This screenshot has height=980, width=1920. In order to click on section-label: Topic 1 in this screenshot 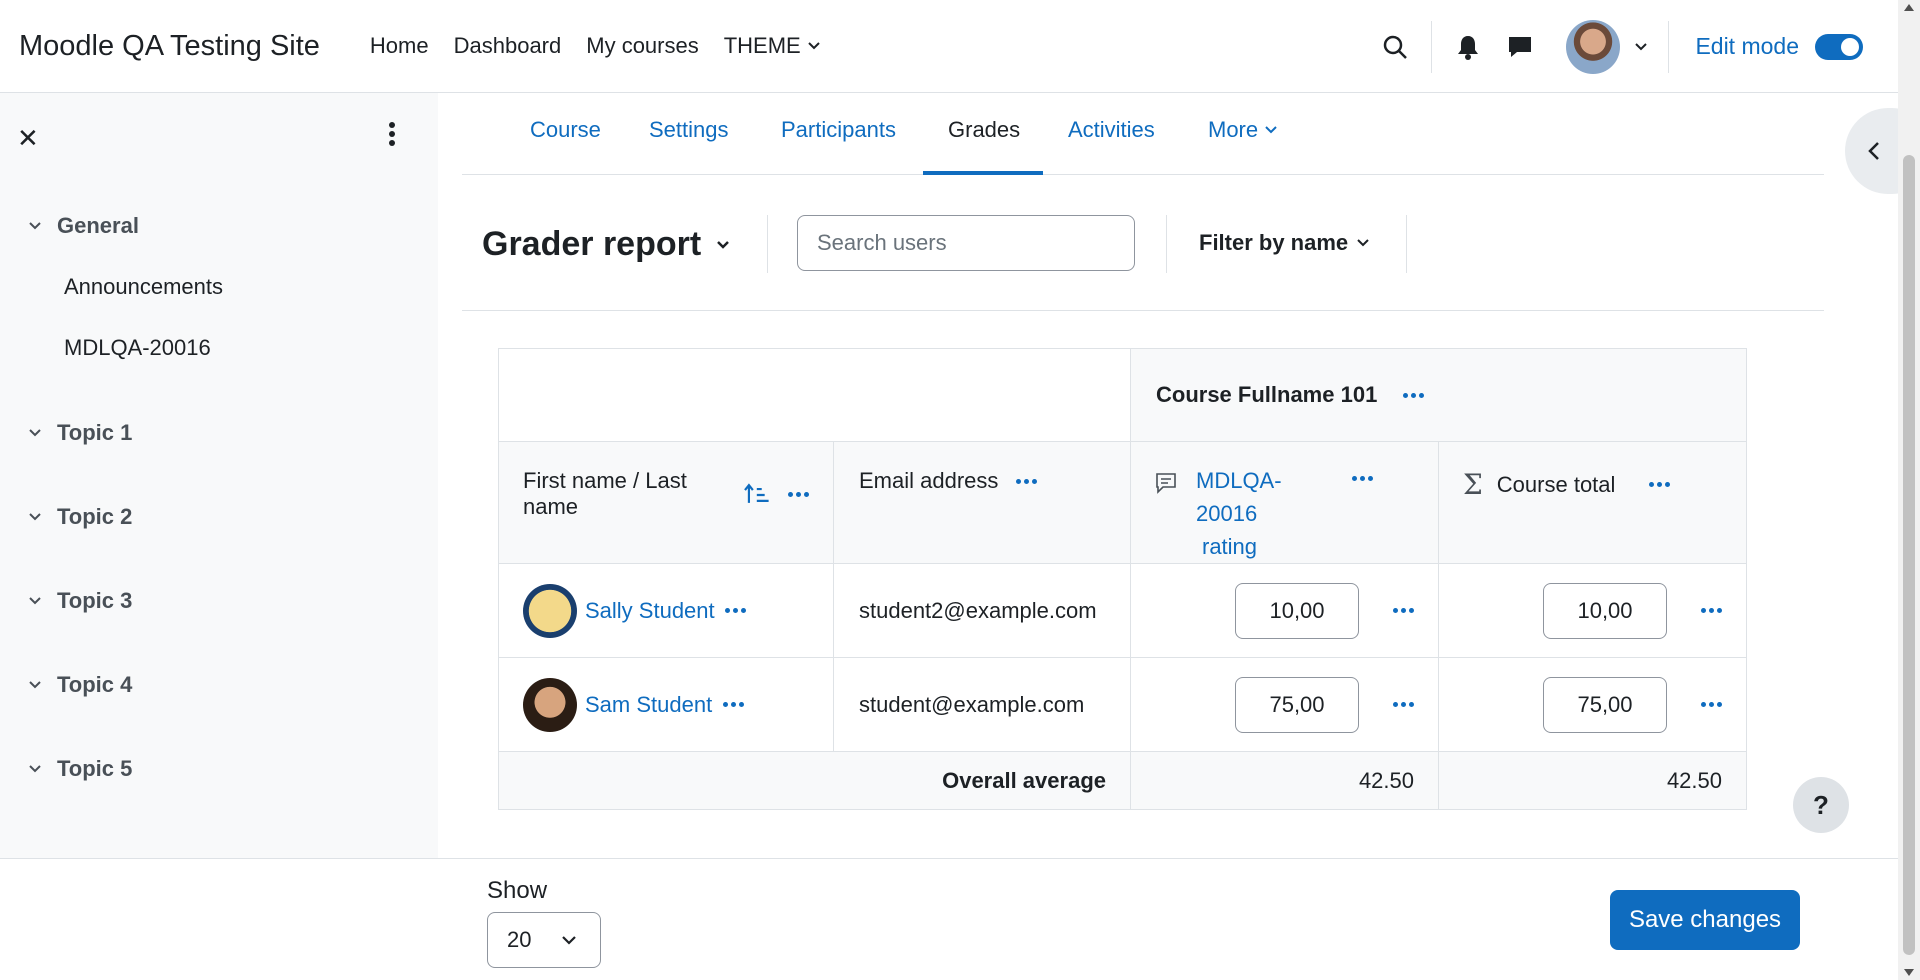, I will do `click(95, 432)`.